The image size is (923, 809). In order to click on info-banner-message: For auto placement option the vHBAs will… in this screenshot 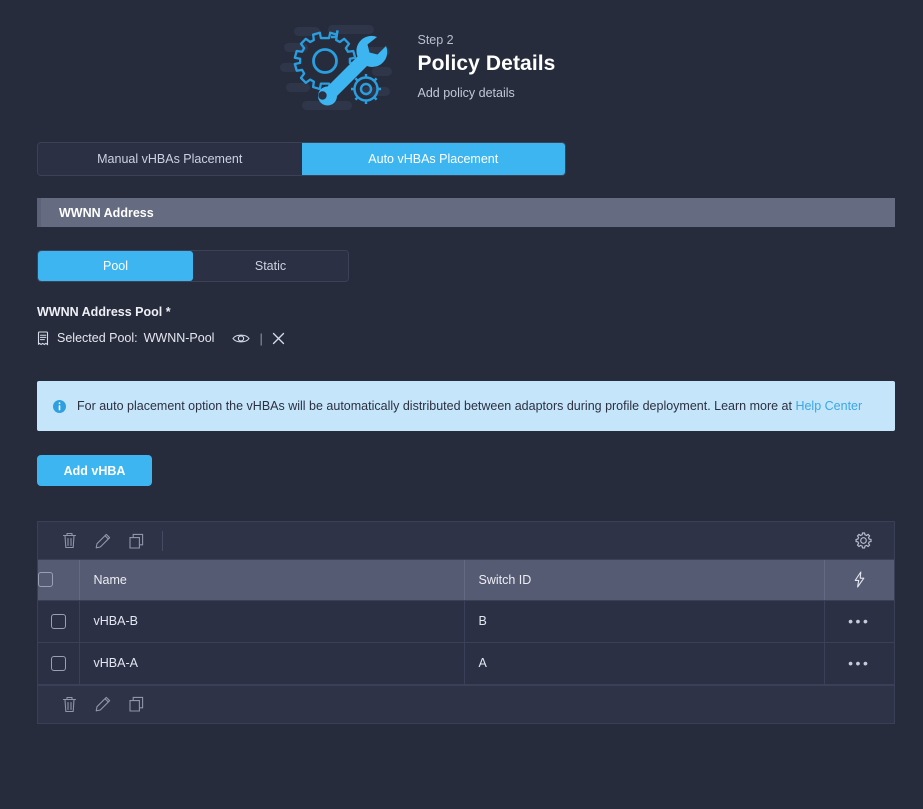, I will do `click(436, 405)`.